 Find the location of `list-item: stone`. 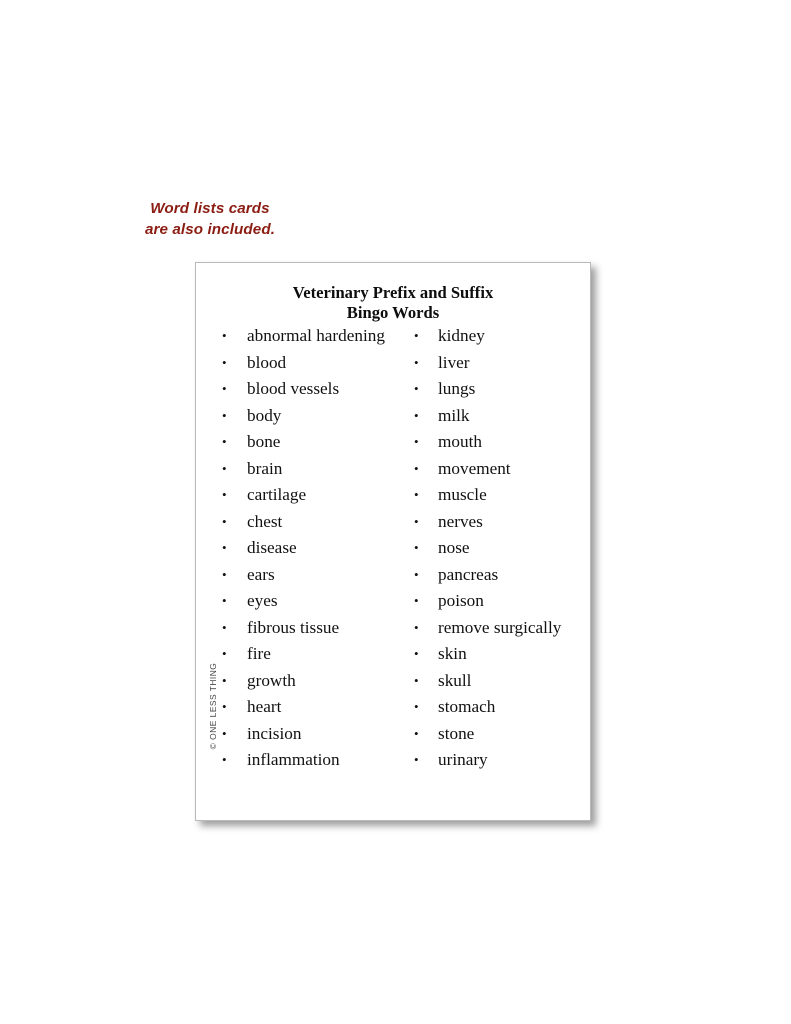

list-item: stone is located at coordinates (501, 734).